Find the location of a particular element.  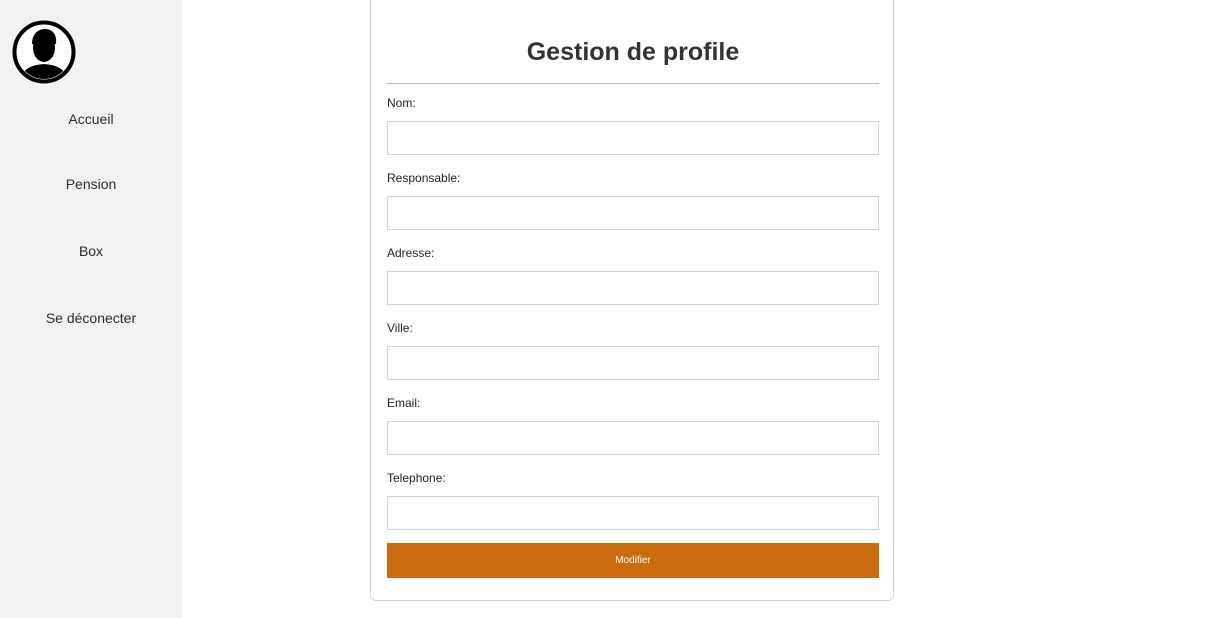

responsable-label: Responsable: is located at coordinates (424, 178).